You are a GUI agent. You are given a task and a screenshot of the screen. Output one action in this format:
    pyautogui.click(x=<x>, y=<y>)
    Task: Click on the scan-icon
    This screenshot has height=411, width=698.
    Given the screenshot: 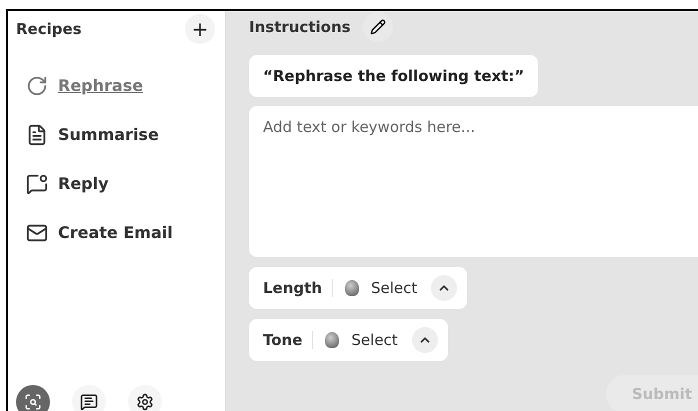 What is the action you would take?
    pyautogui.click(x=33, y=402)
    